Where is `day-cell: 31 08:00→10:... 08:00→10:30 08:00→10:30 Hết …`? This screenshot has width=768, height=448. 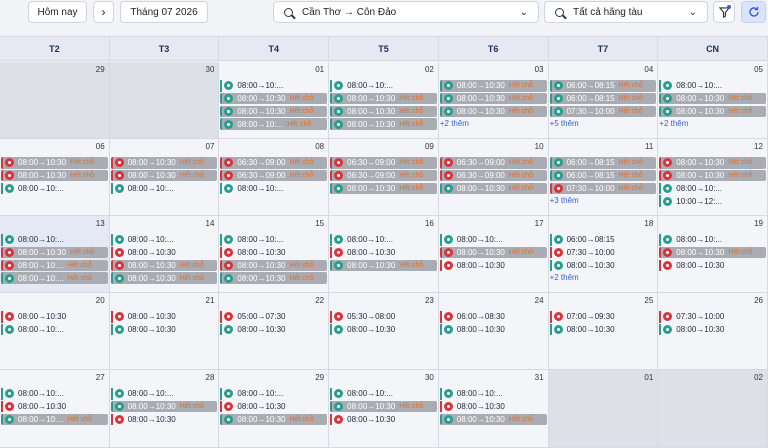
day-cell: 31 08:00→10:... 08:00→10:30 08:00→10:30 Hết … is located at coordinates (493, 409).